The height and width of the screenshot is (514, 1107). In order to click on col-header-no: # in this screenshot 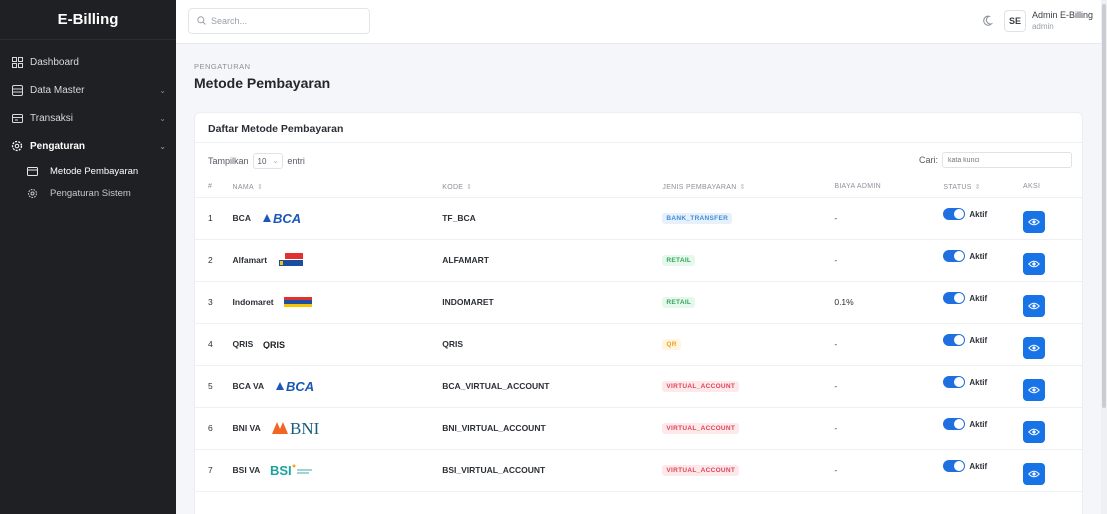, I will do `click(212, 187)`.